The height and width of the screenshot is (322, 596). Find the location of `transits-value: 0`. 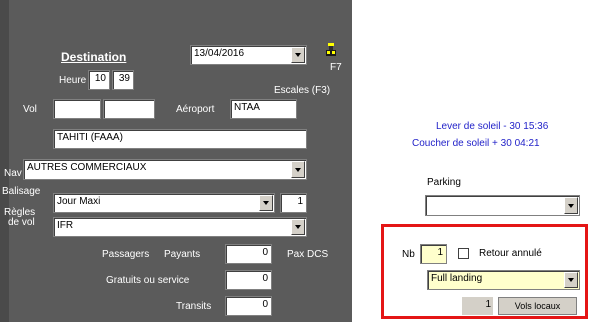

transits-value: 0 is located at coordinates (265, 304).